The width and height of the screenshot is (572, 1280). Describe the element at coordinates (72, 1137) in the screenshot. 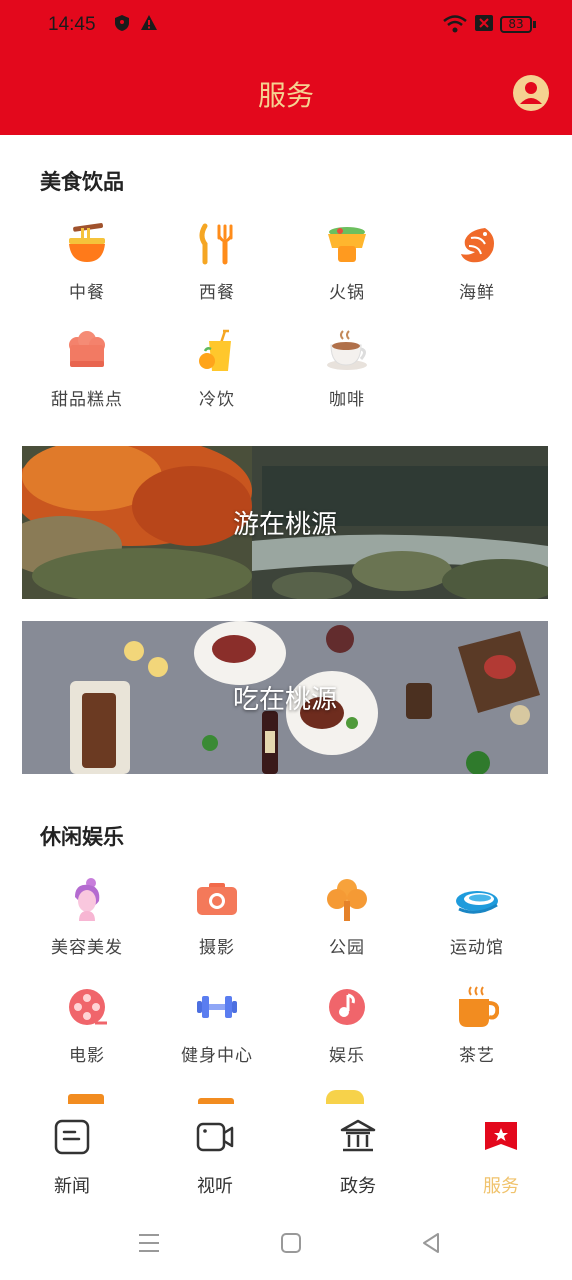

I see `news-icon` at that location.